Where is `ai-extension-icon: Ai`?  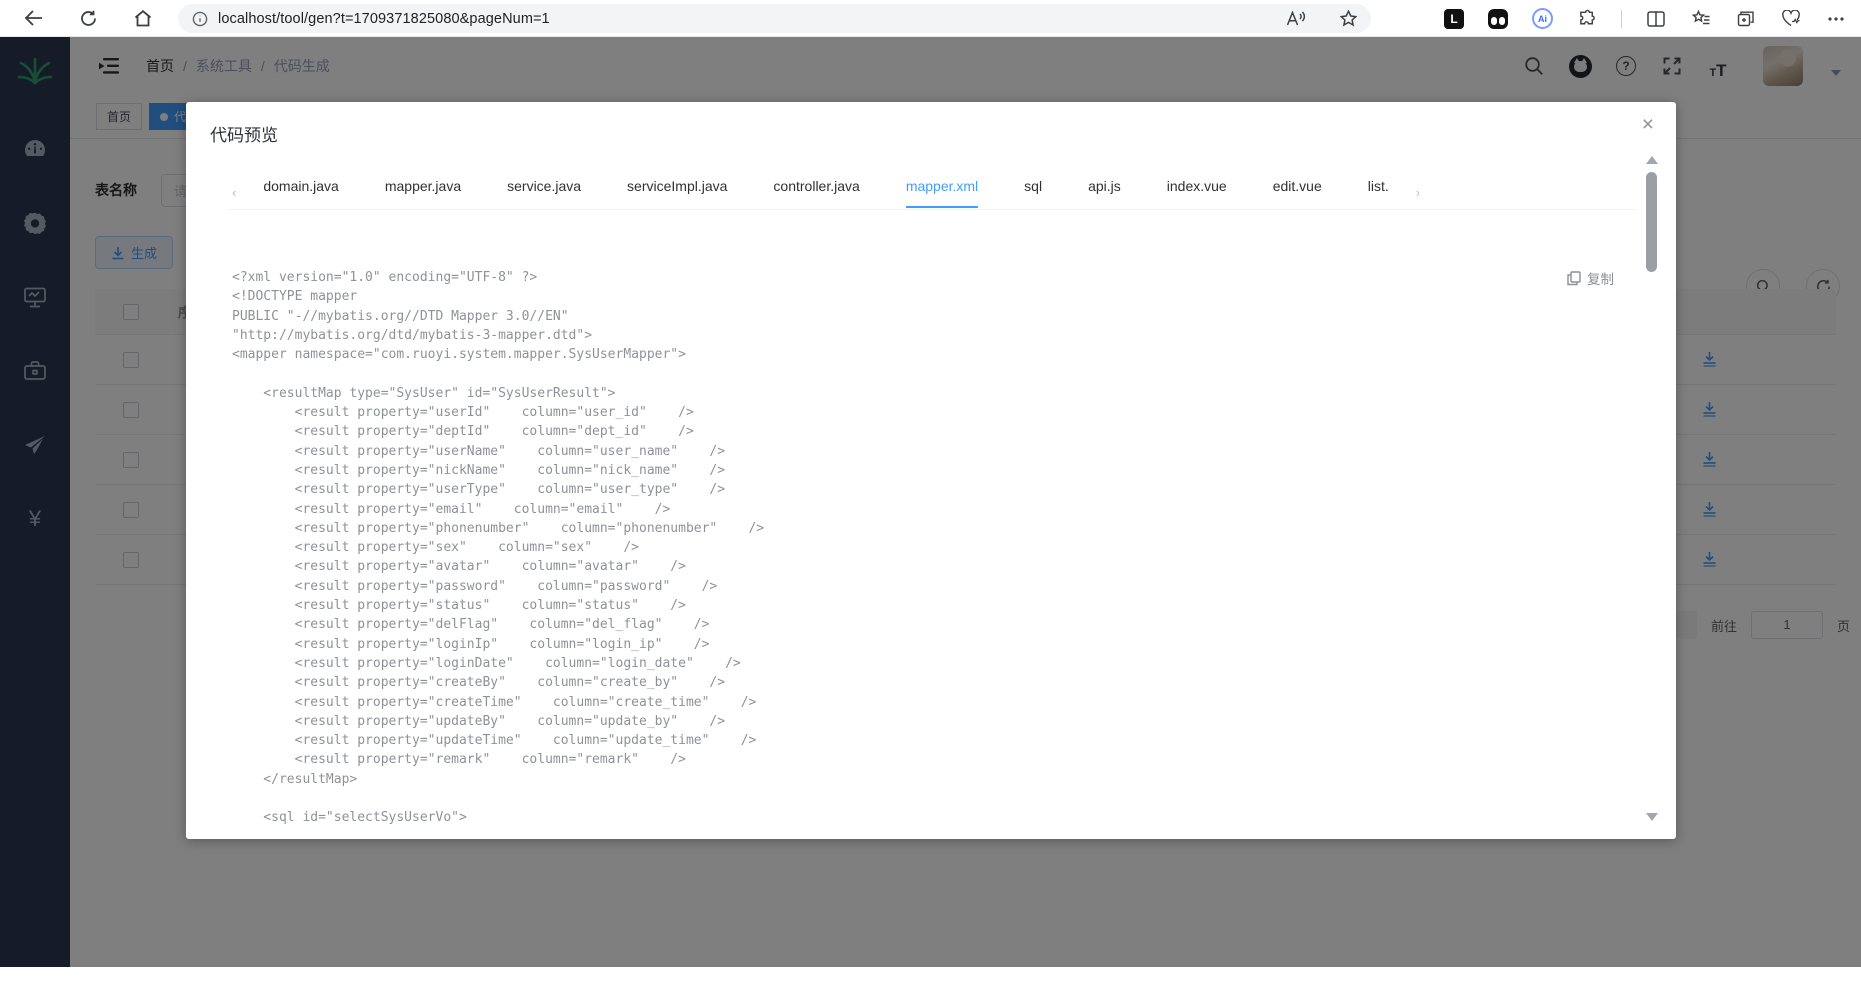 ai-extension-icon: Ai is located at coordinates (1542, 18).